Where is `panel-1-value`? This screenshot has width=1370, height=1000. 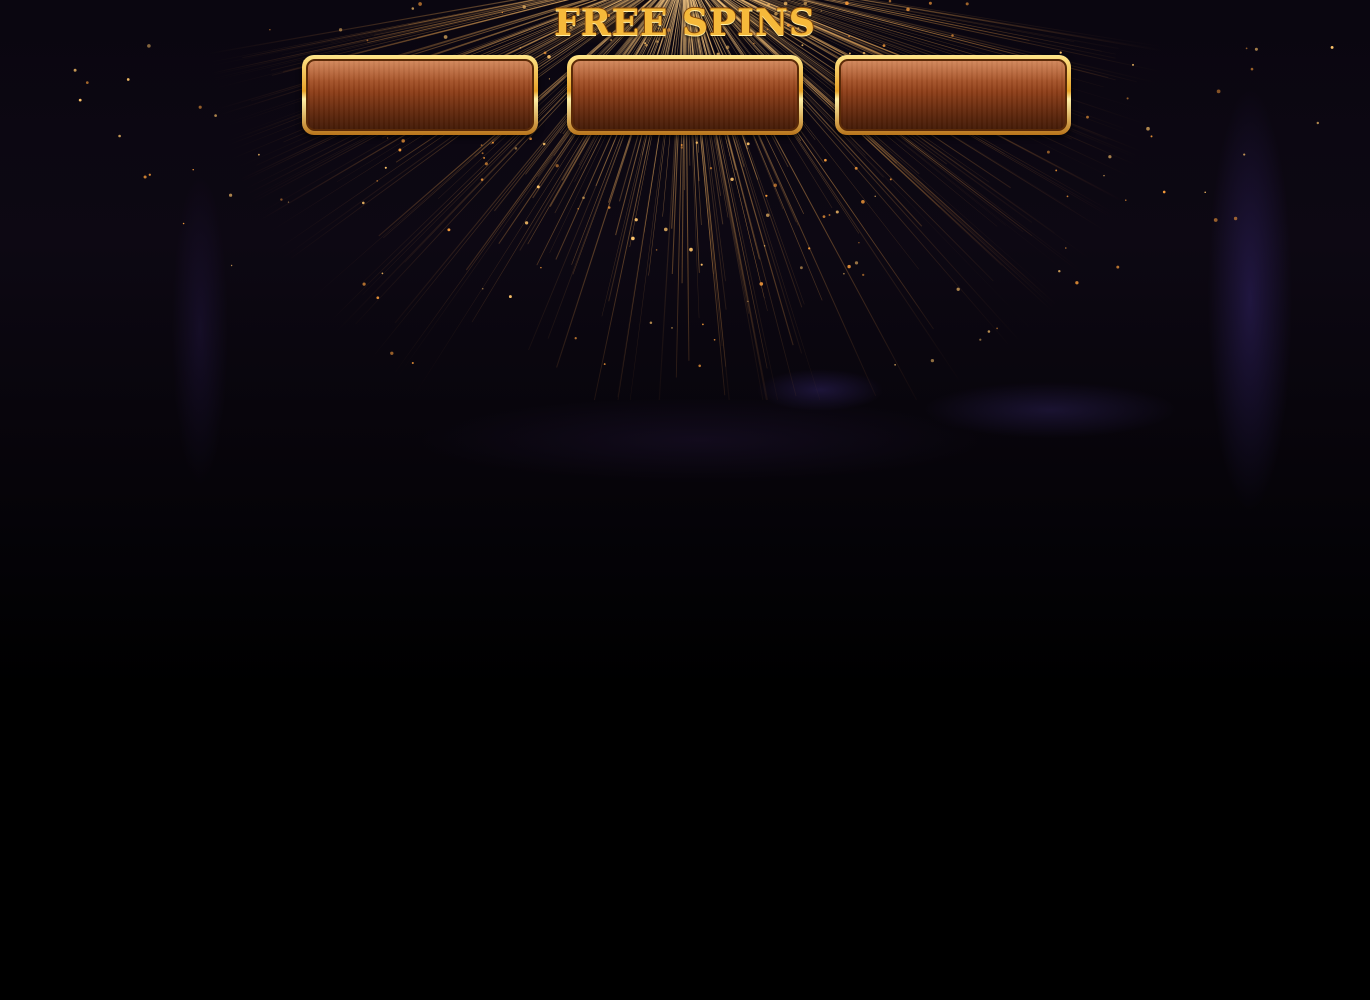
panel-1-value is located at coordinates (420, 95).